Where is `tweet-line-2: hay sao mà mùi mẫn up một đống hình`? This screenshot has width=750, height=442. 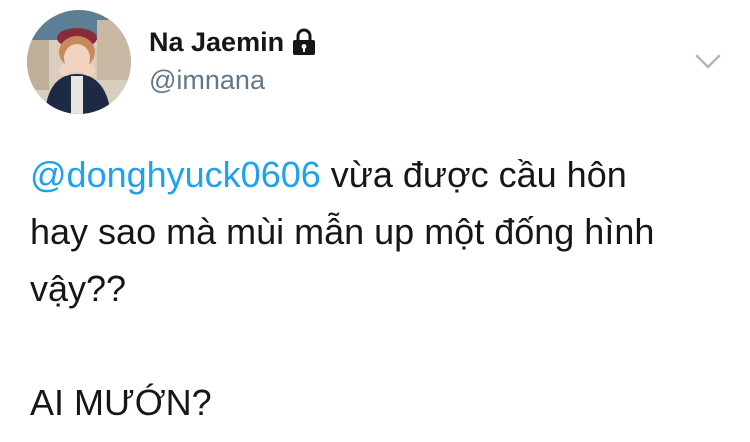 tweet-line-2: hay sao mà mùi mẫn up một đống hình is located at coordinates (342, 231).